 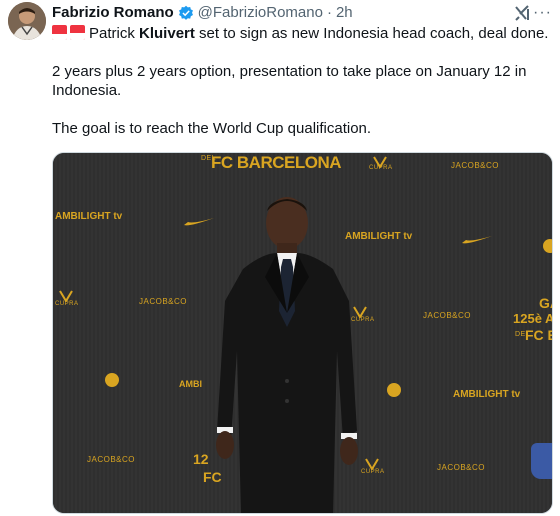 What do you see at coordinates (111, 459) in the screenshot?
I see `backdrop-jacob-4: JACOB&CO` at bounding box center [111, 459].